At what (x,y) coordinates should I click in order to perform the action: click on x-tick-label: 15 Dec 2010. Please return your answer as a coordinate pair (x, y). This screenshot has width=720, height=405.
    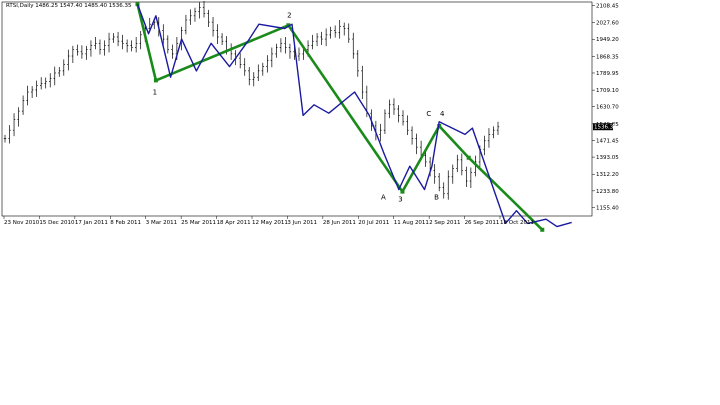
    Looking at the image, I should click on (57, 223).